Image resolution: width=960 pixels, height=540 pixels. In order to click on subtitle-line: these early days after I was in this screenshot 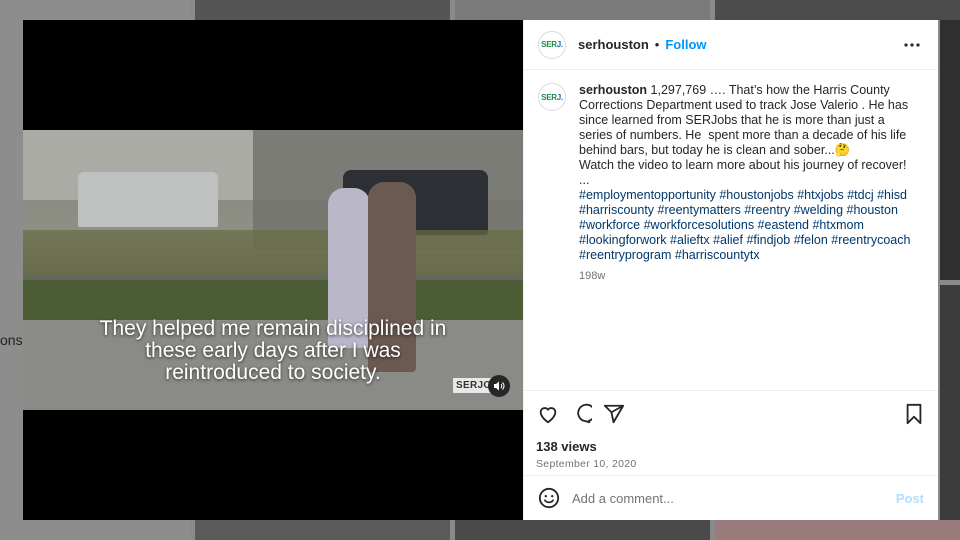, I will do `click(273, 350)`.